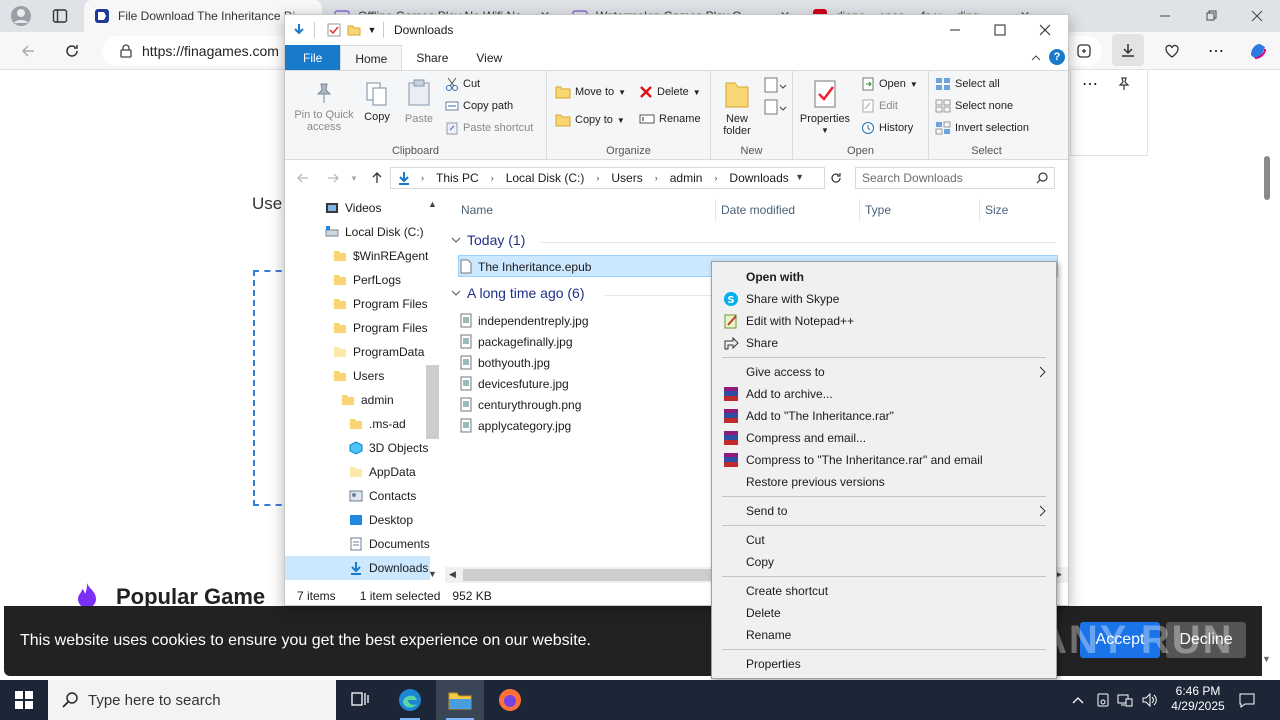 The image size is (1280, 720). Describe the element at coordinates (389, 544) in the screenshot. I see `nav-item-documents: Documents` at that location.